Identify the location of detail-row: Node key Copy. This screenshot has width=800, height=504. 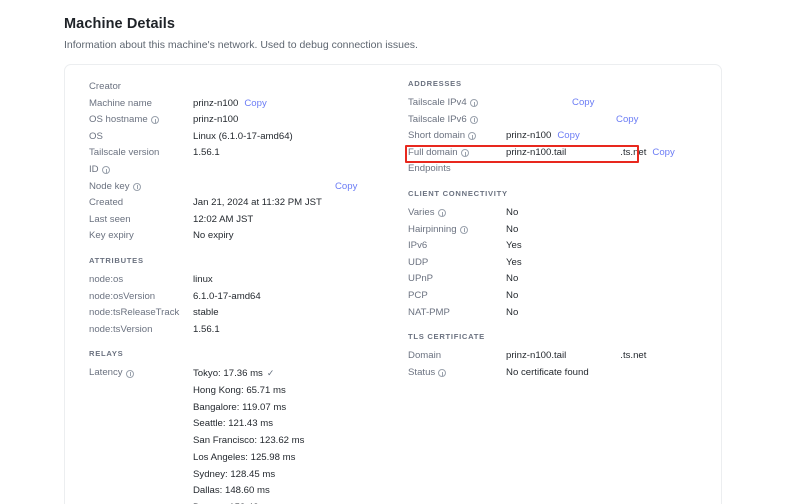
(241, 187).